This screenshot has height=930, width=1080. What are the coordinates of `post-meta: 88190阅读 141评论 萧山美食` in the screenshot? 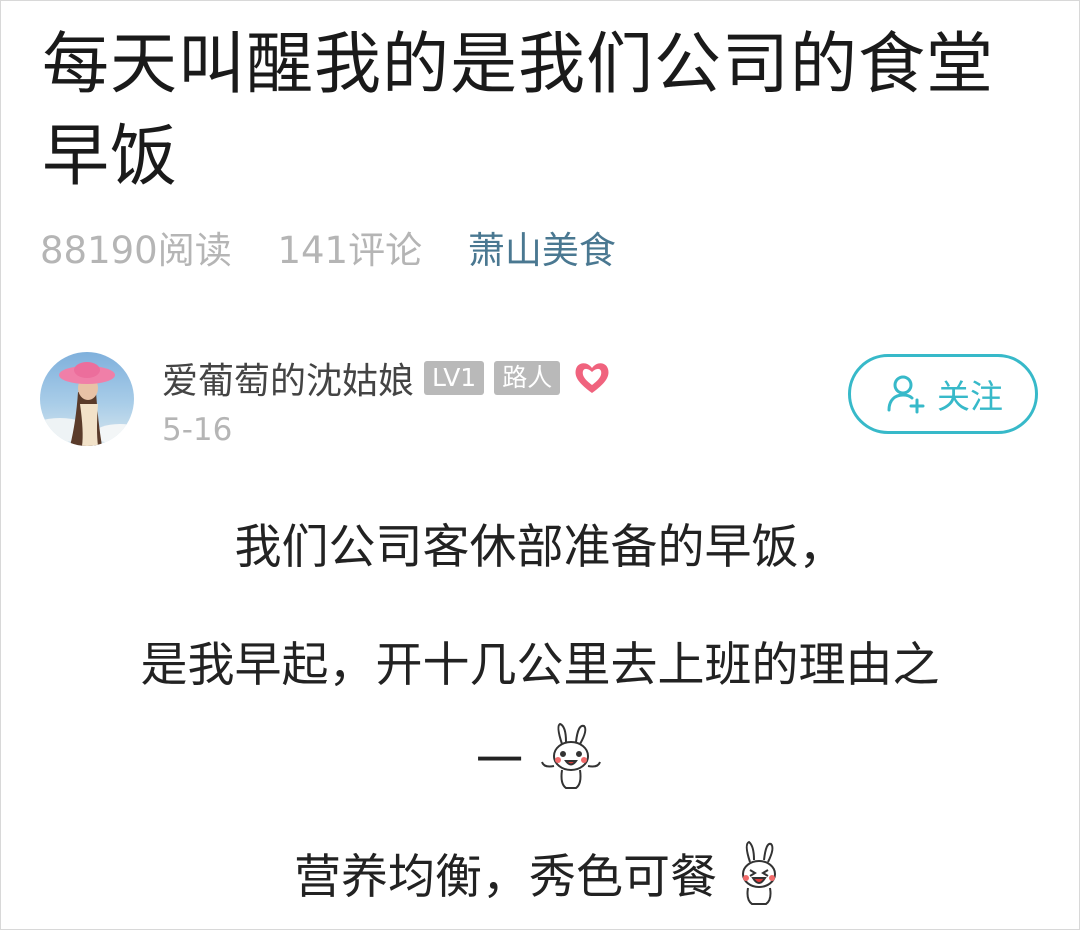 It's located at (328, 251).